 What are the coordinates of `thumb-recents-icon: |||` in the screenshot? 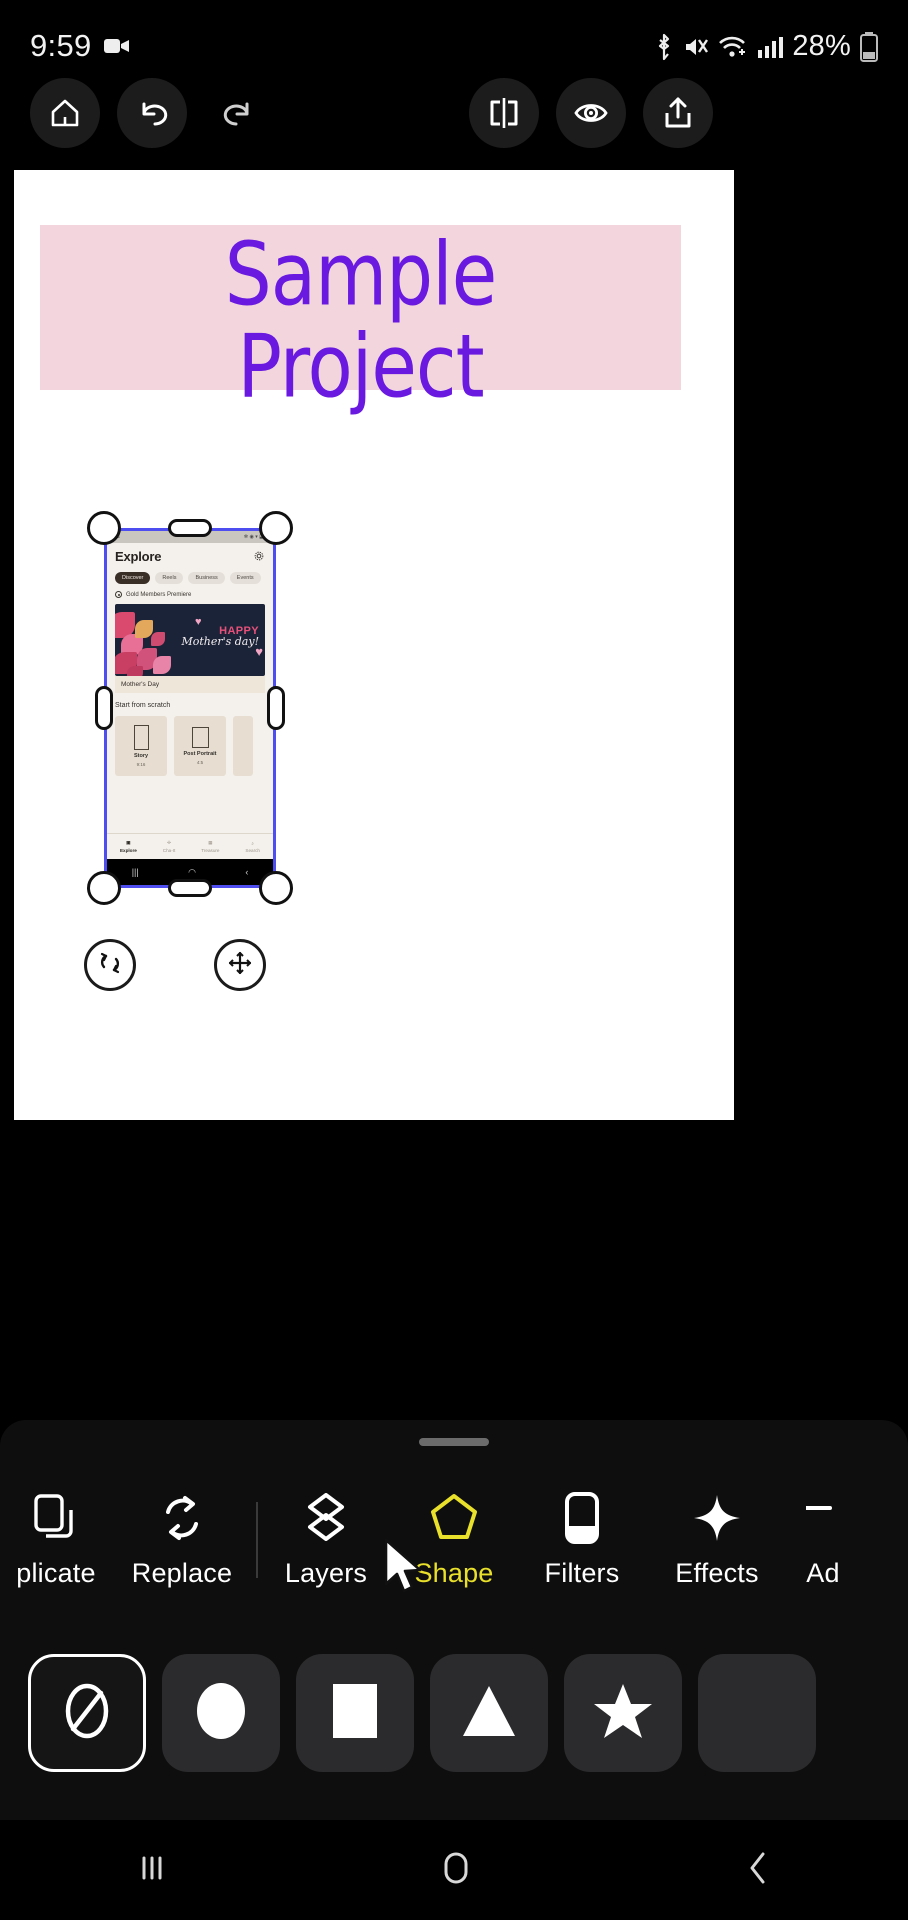 It's located at (135, 872).